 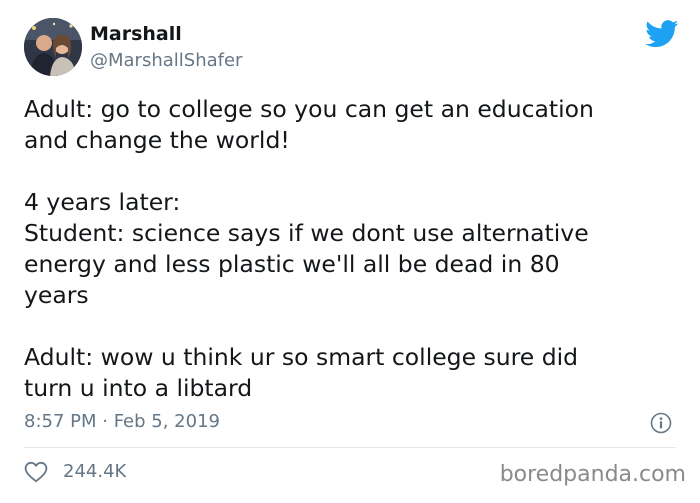 What do you see at coordinates (122, 422) in the screenshot?
I see `tweet-timestamp: 8:57 PM · Feb 5, 2019` at bounding box center [122, 422].